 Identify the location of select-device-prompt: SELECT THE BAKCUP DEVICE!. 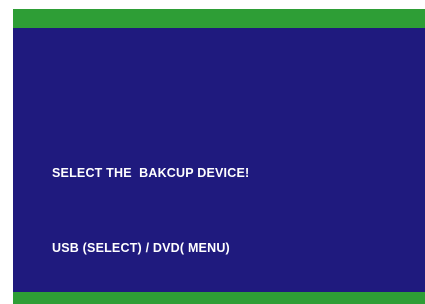
(151, 173).